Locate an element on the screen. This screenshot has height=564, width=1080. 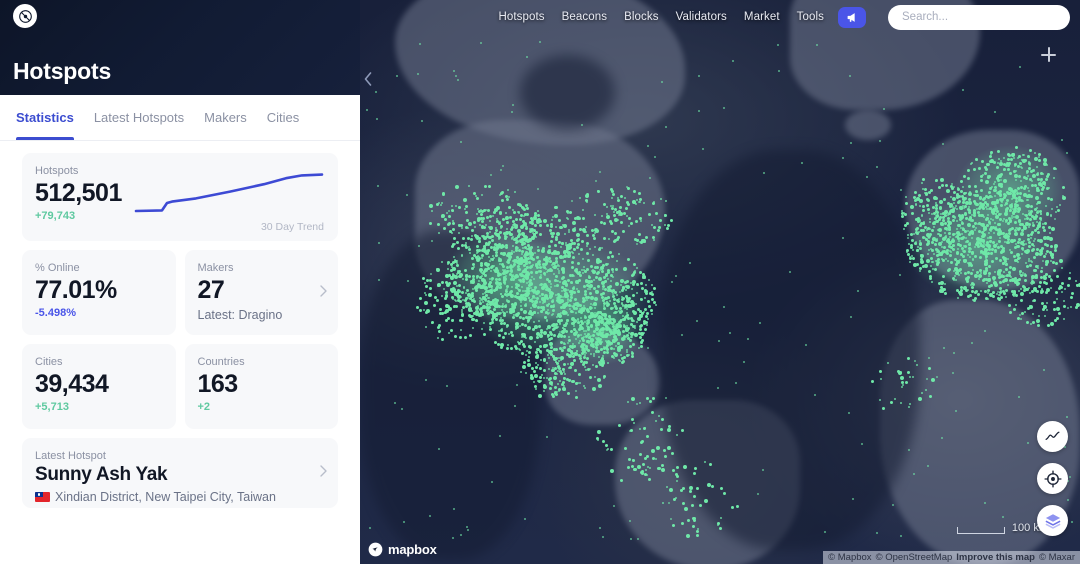
helium-logo-icon is located at coordinates (25, 16).